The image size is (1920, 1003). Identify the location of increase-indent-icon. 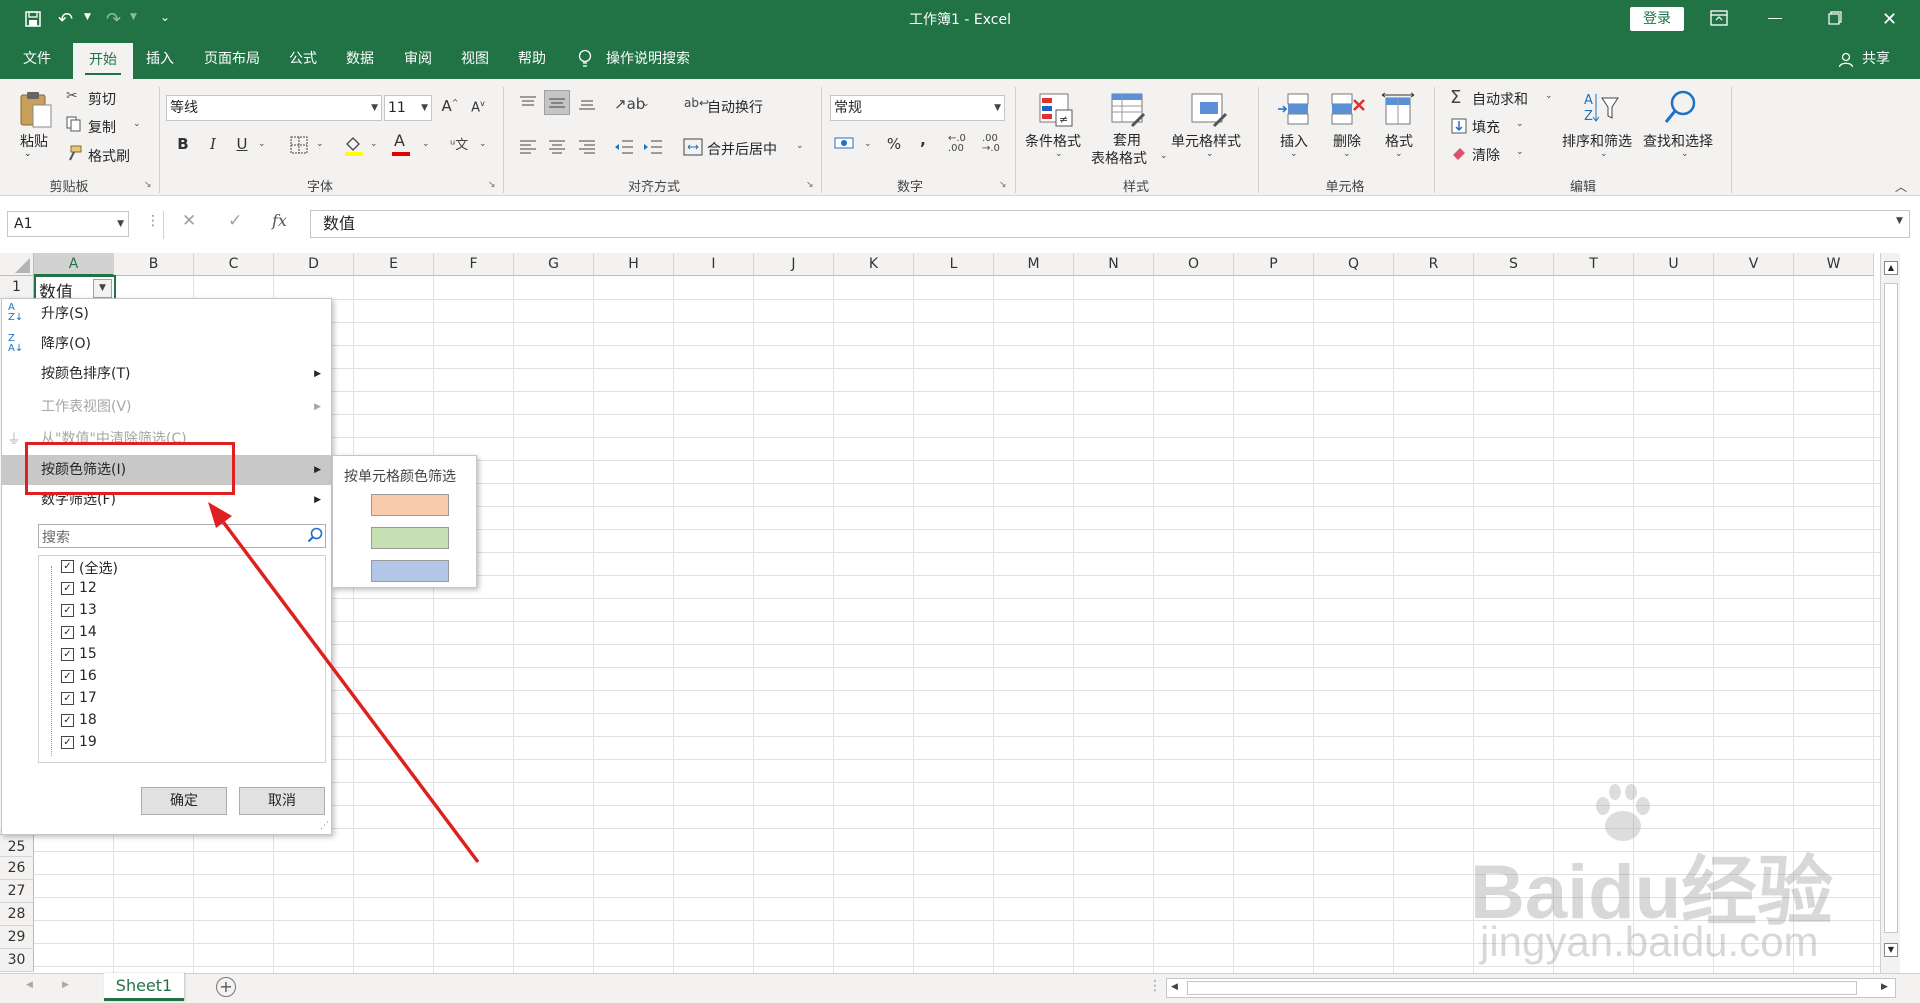
(653, 147).